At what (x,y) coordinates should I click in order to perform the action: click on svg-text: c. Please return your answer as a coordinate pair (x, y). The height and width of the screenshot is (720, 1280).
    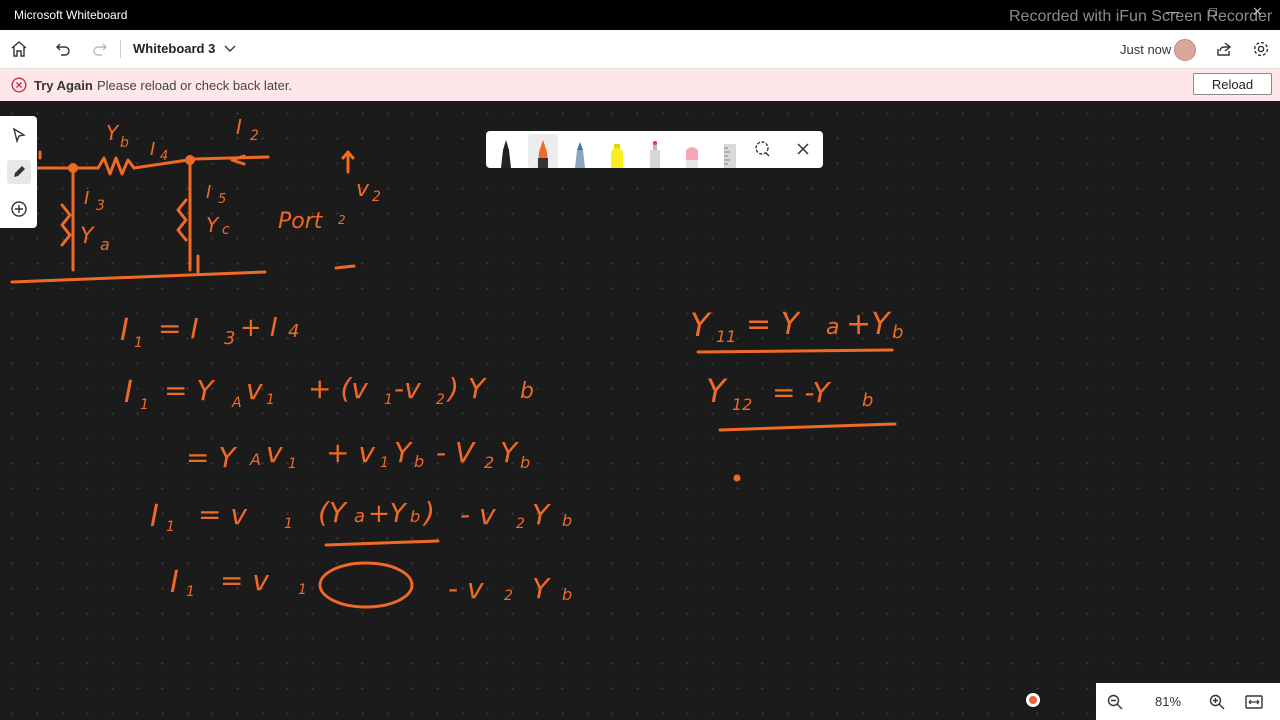
    Looking at the image, I should click on (226, 230).